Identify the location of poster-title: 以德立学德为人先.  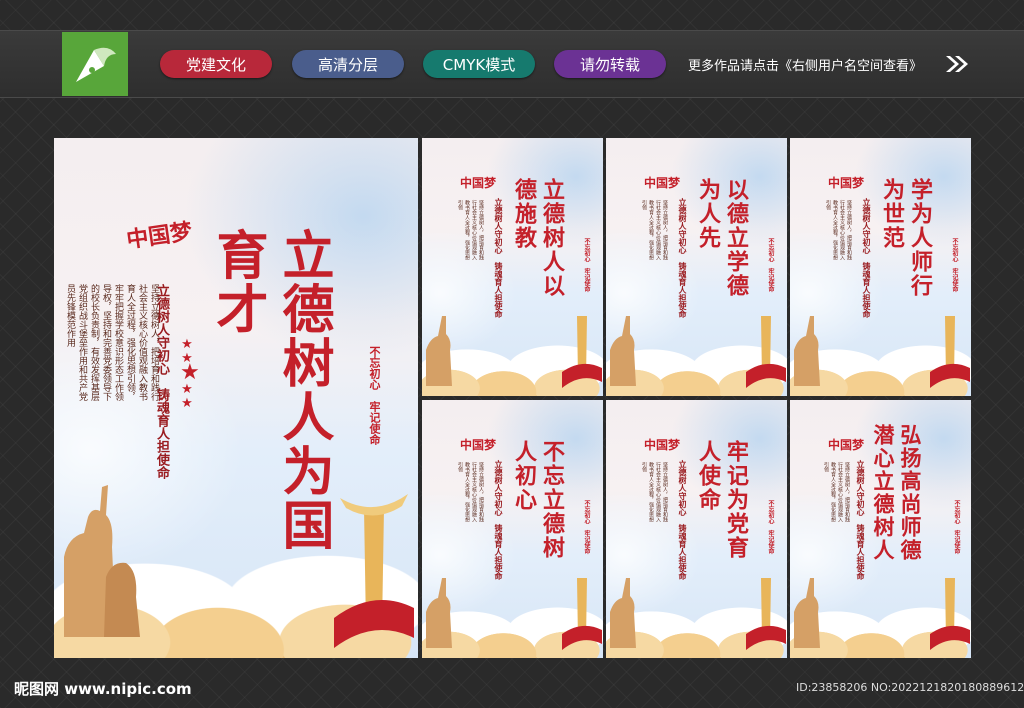
(722, 238).